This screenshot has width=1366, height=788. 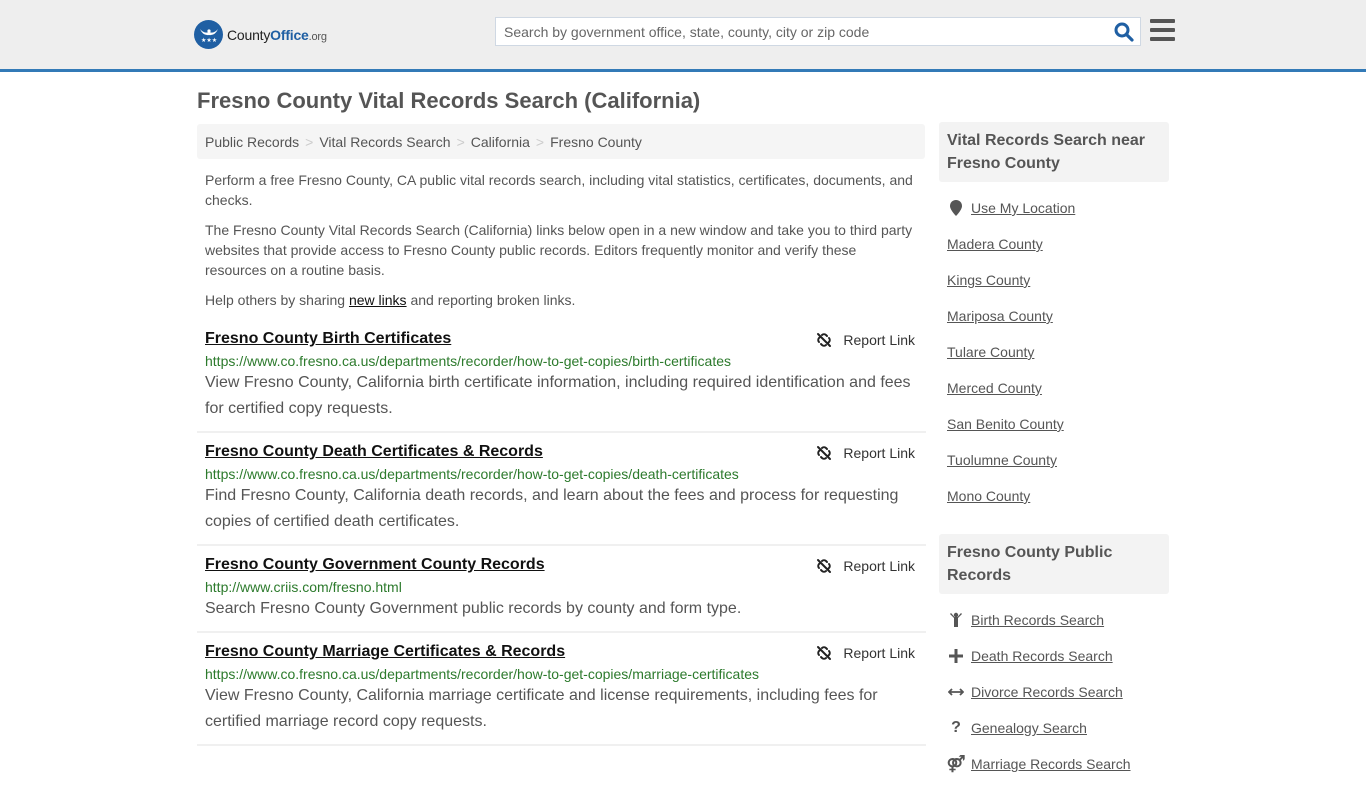 I want to click on county-link-madera: Madera County, so click(x=995, y=244).